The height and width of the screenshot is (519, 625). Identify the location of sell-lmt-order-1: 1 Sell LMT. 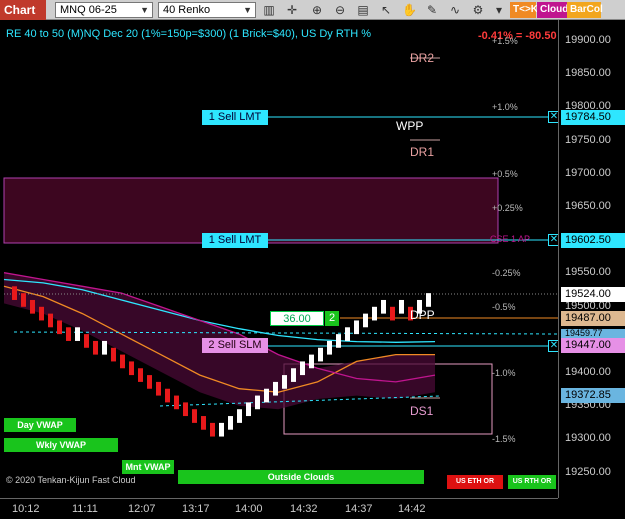
(235, 117).